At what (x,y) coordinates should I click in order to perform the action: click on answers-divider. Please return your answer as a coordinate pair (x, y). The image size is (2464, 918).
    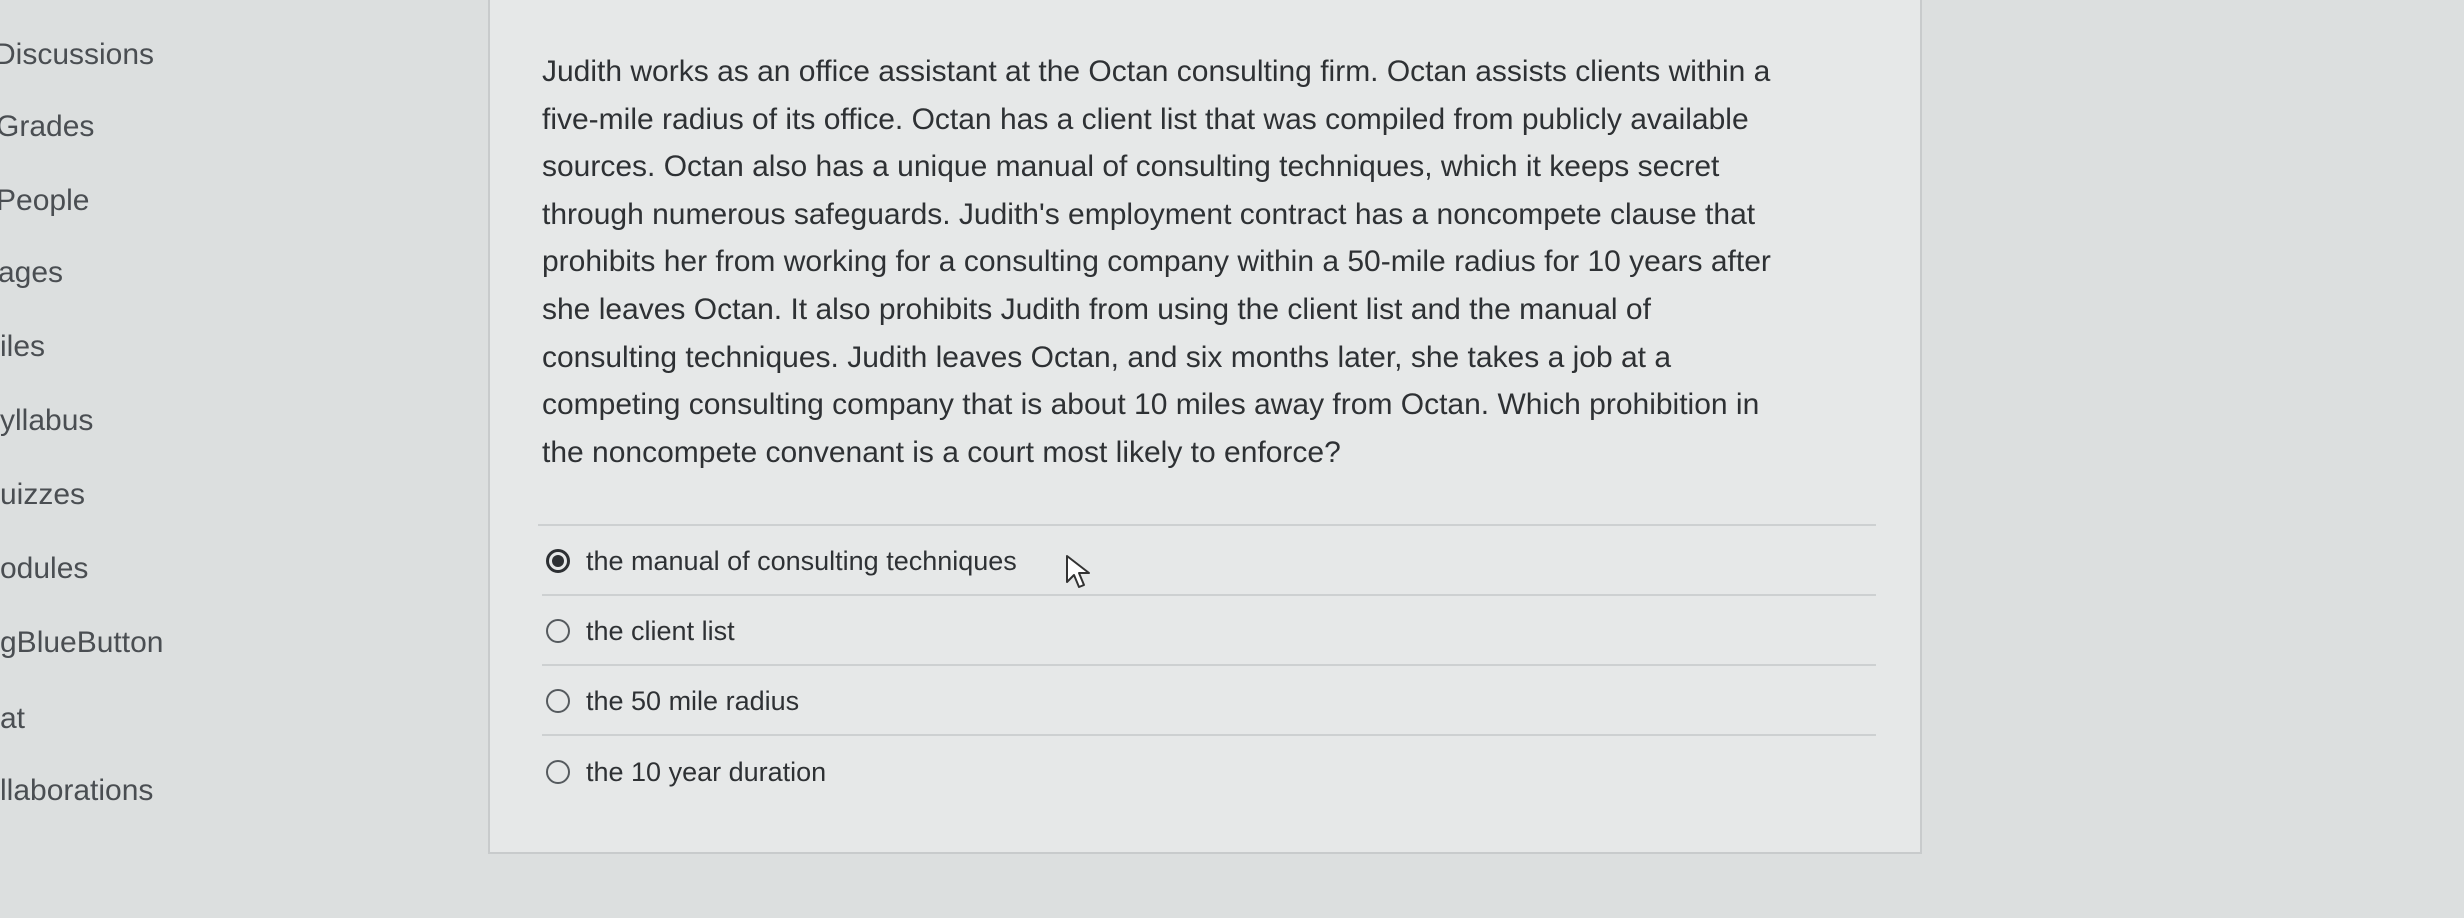
    Looking at the image, I should click on (1207, 525).